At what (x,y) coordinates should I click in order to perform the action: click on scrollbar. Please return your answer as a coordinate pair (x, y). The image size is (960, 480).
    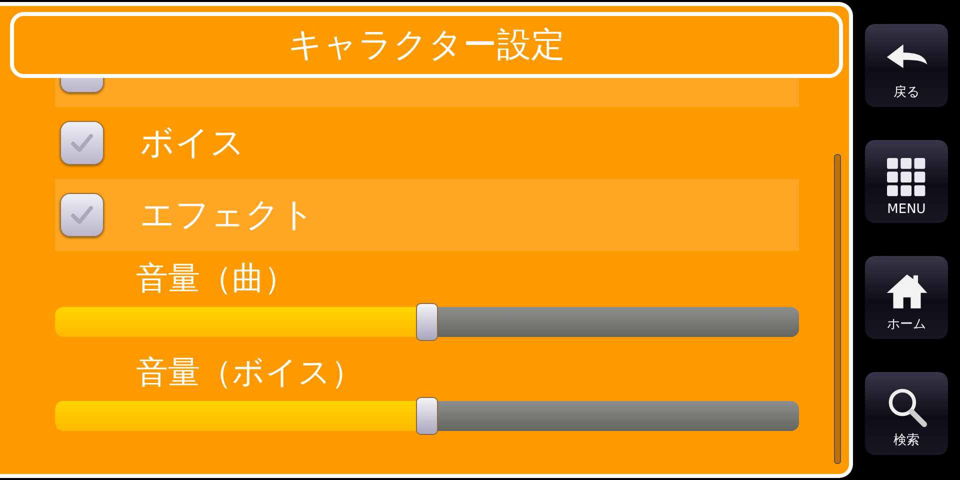
    Looking at the image, I should click on (837, 309).